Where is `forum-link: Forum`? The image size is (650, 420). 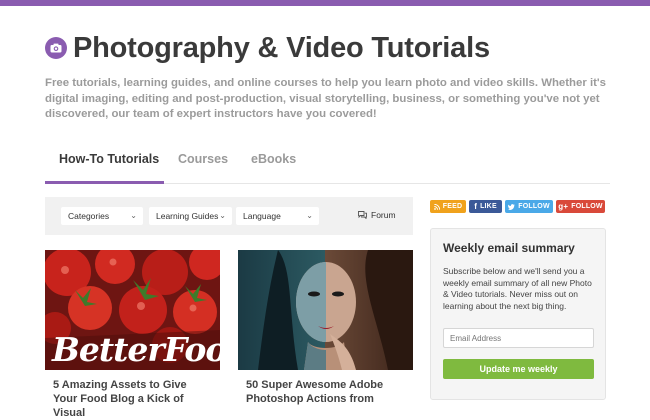 forum-link: Forum is located at coordinates (377, 215).